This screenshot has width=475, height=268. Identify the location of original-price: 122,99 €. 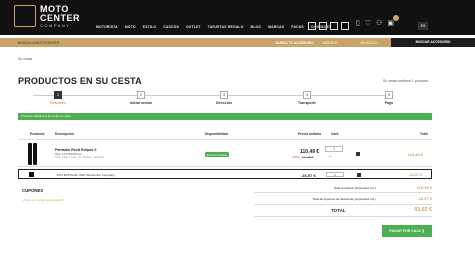
(307, 157).